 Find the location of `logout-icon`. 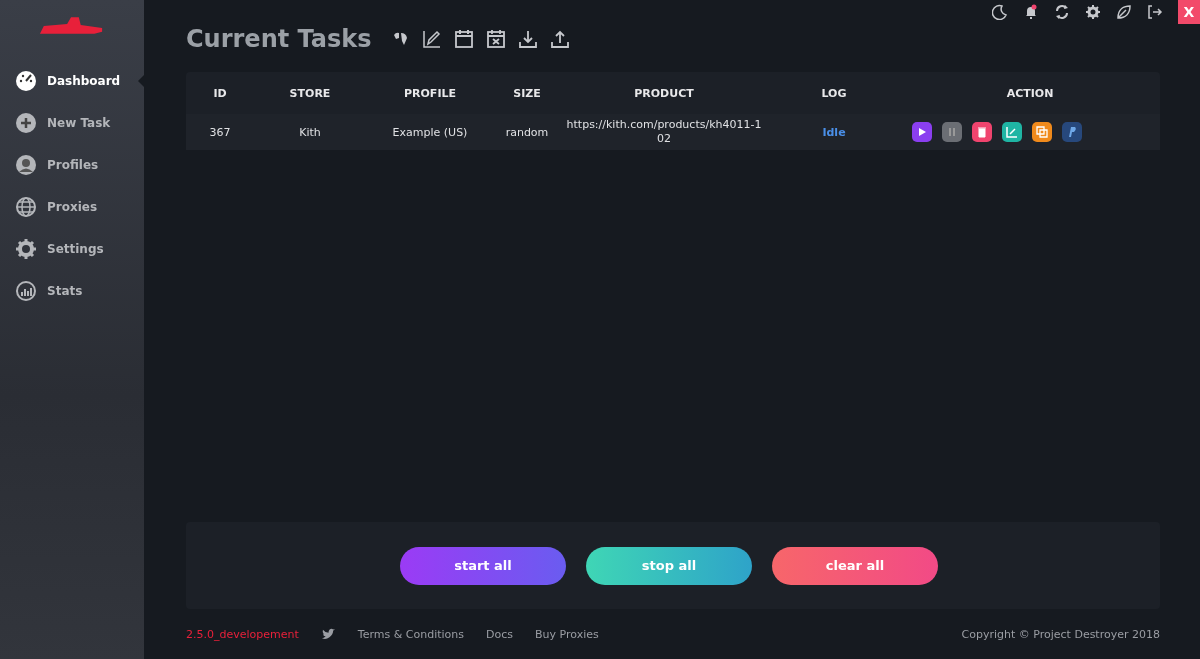

logout-icon is located at coordinates (1155, 12).